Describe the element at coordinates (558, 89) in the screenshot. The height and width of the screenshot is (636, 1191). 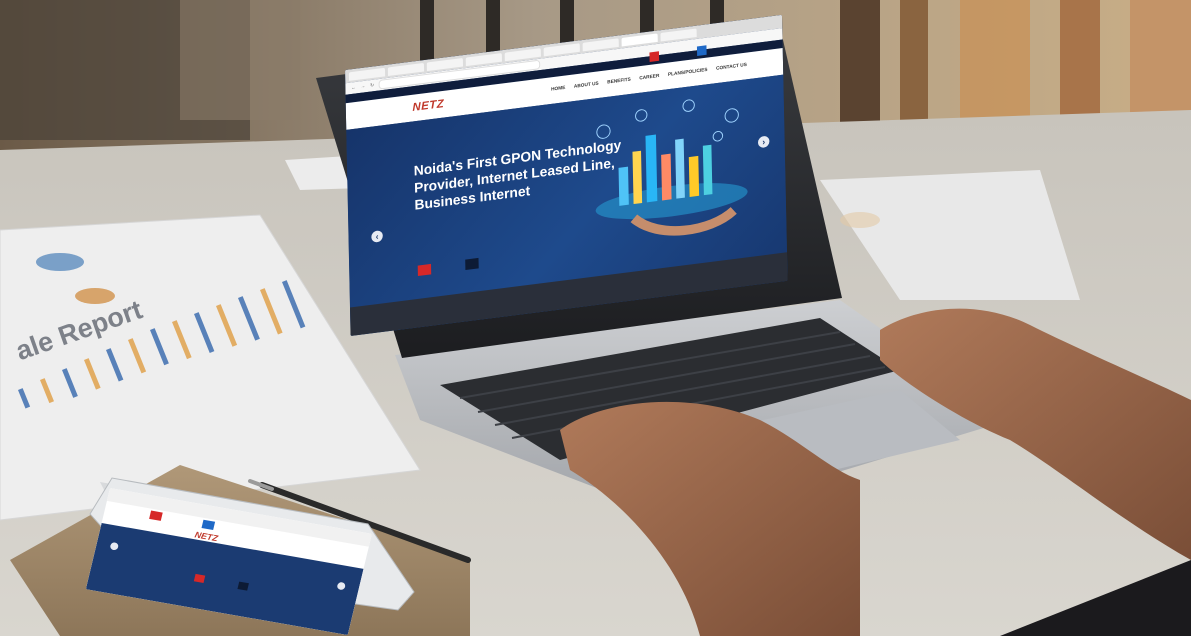
I see `nav-item: HOME` at that location.